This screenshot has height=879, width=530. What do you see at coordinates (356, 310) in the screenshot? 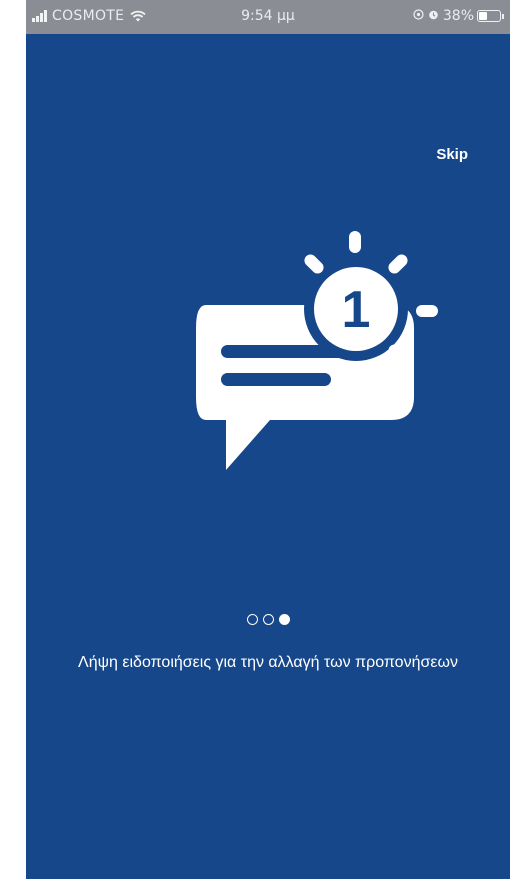
I see `badge-count: 1` at bounding box center [356, 310].